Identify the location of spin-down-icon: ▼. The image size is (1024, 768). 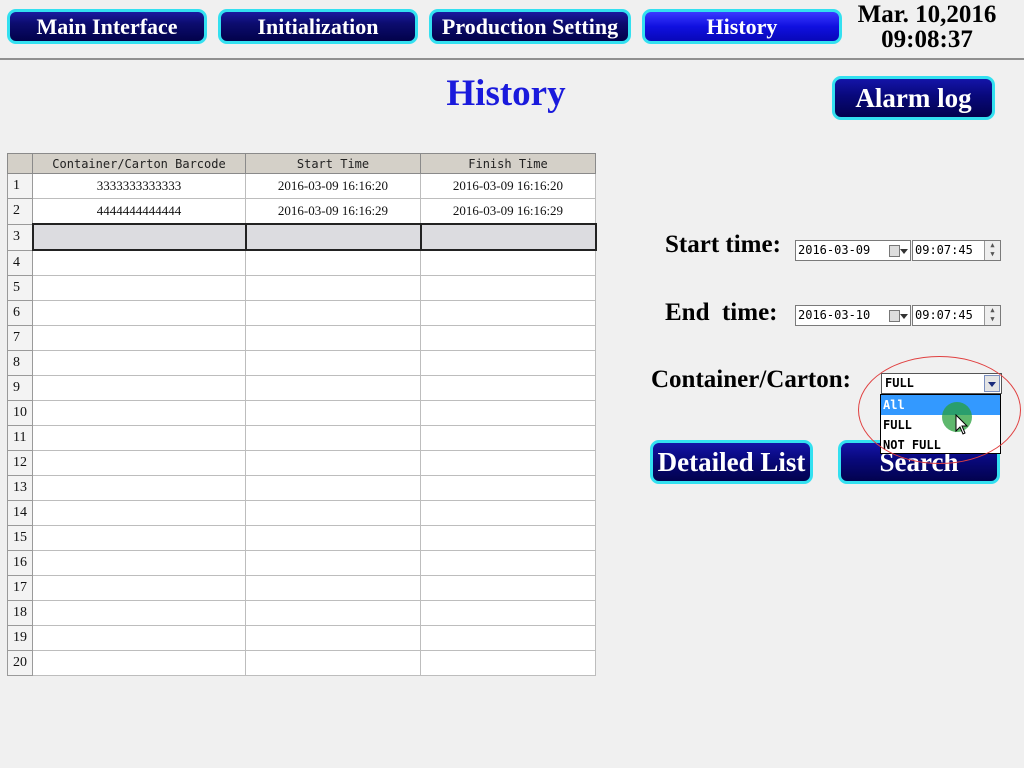
(992, 319).